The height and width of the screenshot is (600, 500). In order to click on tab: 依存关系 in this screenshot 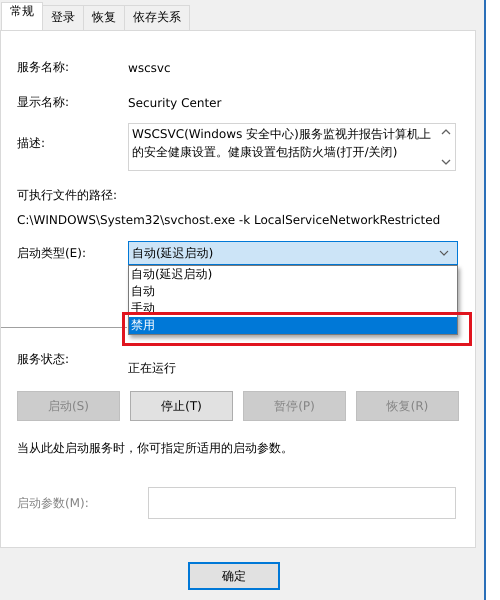, I will do `click(157, 17)`.